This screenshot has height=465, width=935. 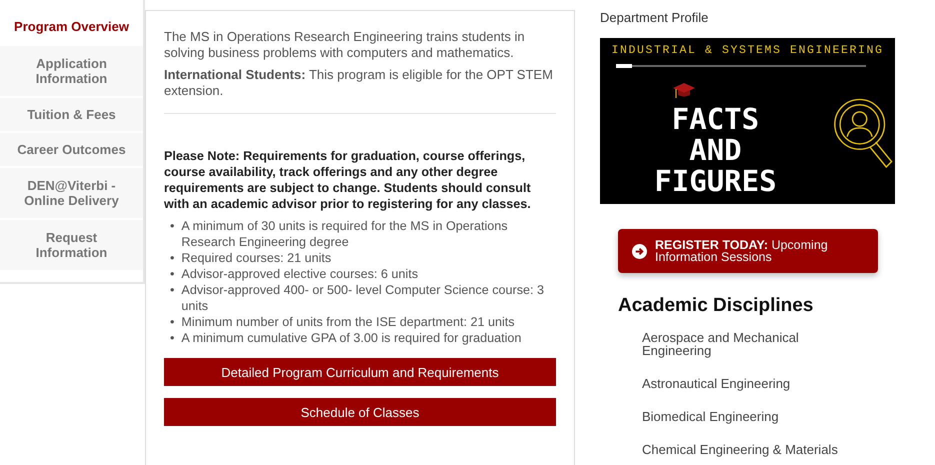 I want to click on tab: Request Information, so click(x=71, y=245).